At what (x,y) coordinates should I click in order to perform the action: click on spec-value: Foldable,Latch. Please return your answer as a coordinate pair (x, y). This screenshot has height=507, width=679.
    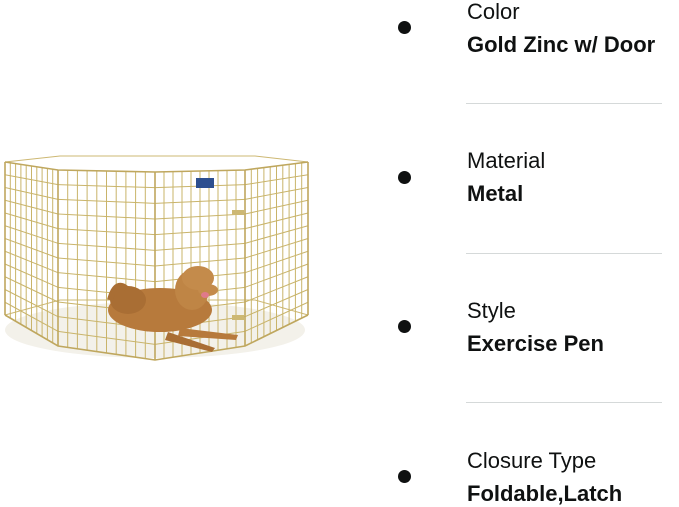
    Looking at the image, I should click on (545, 493).